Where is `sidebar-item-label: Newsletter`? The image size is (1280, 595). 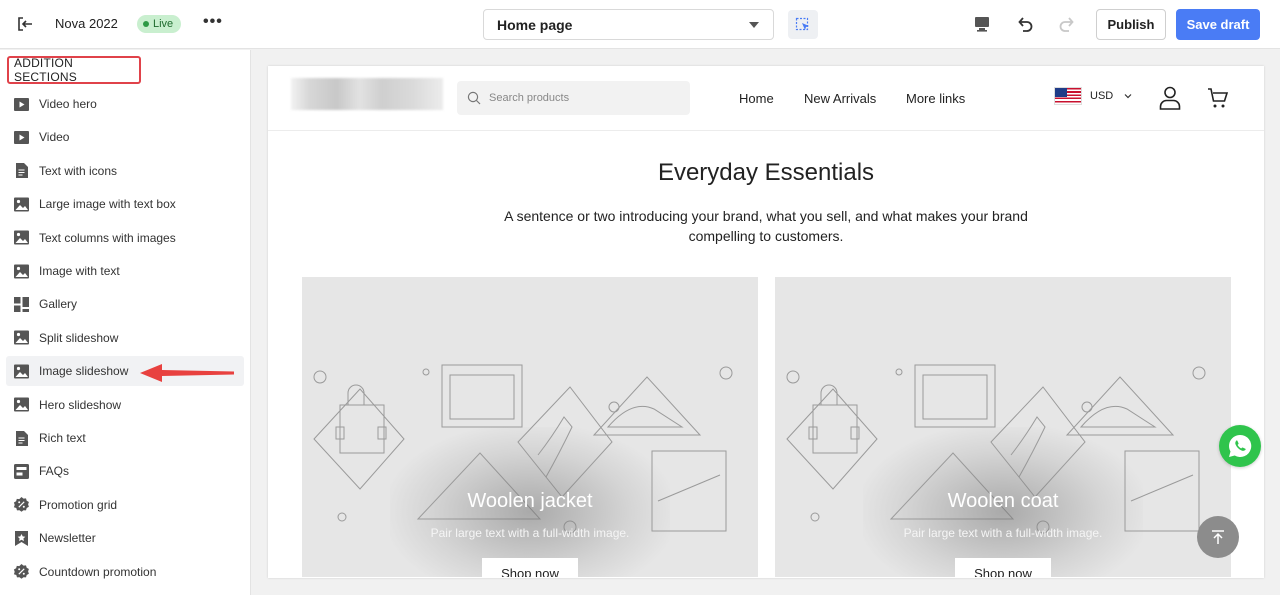 sidebar-item-label: Newsletter is located at coordinates (67, 538).